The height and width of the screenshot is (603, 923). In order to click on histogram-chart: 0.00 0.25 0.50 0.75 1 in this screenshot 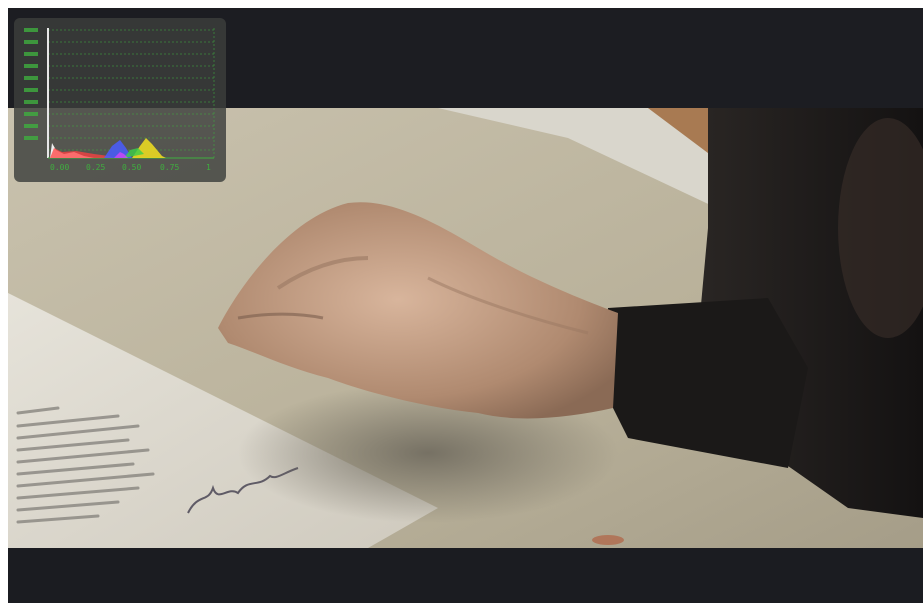, I will do `click(119, 100)`.